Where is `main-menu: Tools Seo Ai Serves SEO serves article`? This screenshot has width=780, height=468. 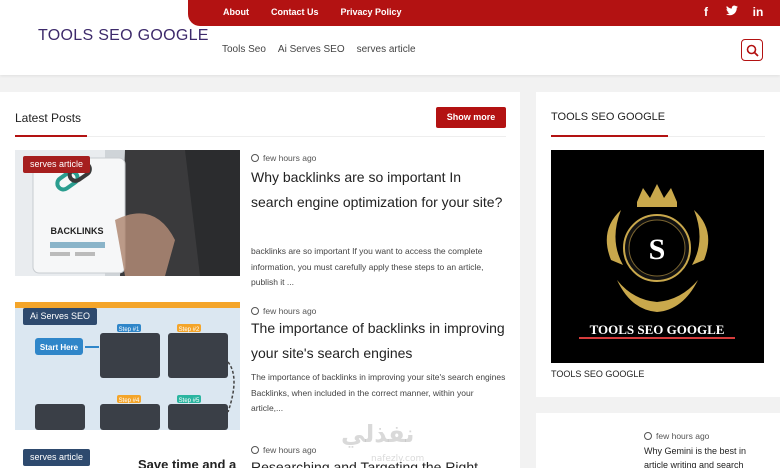
main-menu: Tools Seo Ai Serves SEO serves article is located at coordinates (325, 49).